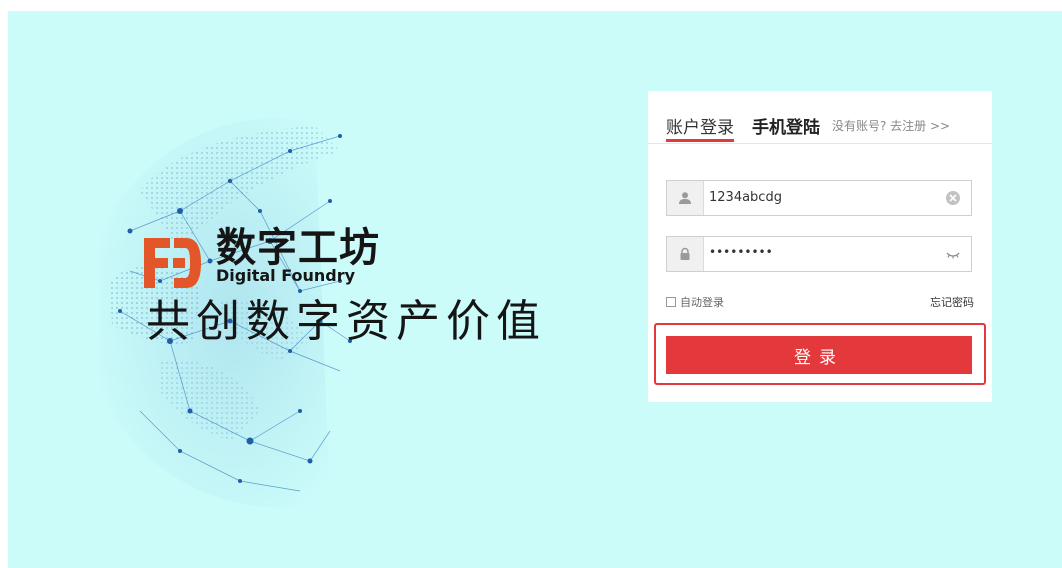 The image size is (1062, 568). I want to click on eye-closed-icon, so click(953, 254).